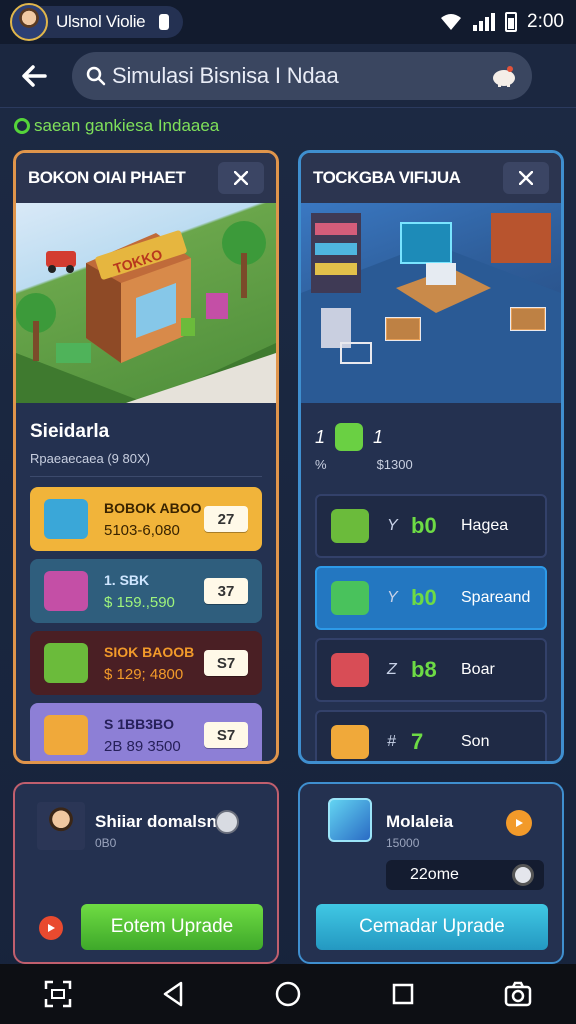 This screenshot has height=1024, width=576. Describe the element at coordinates (417, 741) in the screenshot. I see `resource-level: 7` at that location.